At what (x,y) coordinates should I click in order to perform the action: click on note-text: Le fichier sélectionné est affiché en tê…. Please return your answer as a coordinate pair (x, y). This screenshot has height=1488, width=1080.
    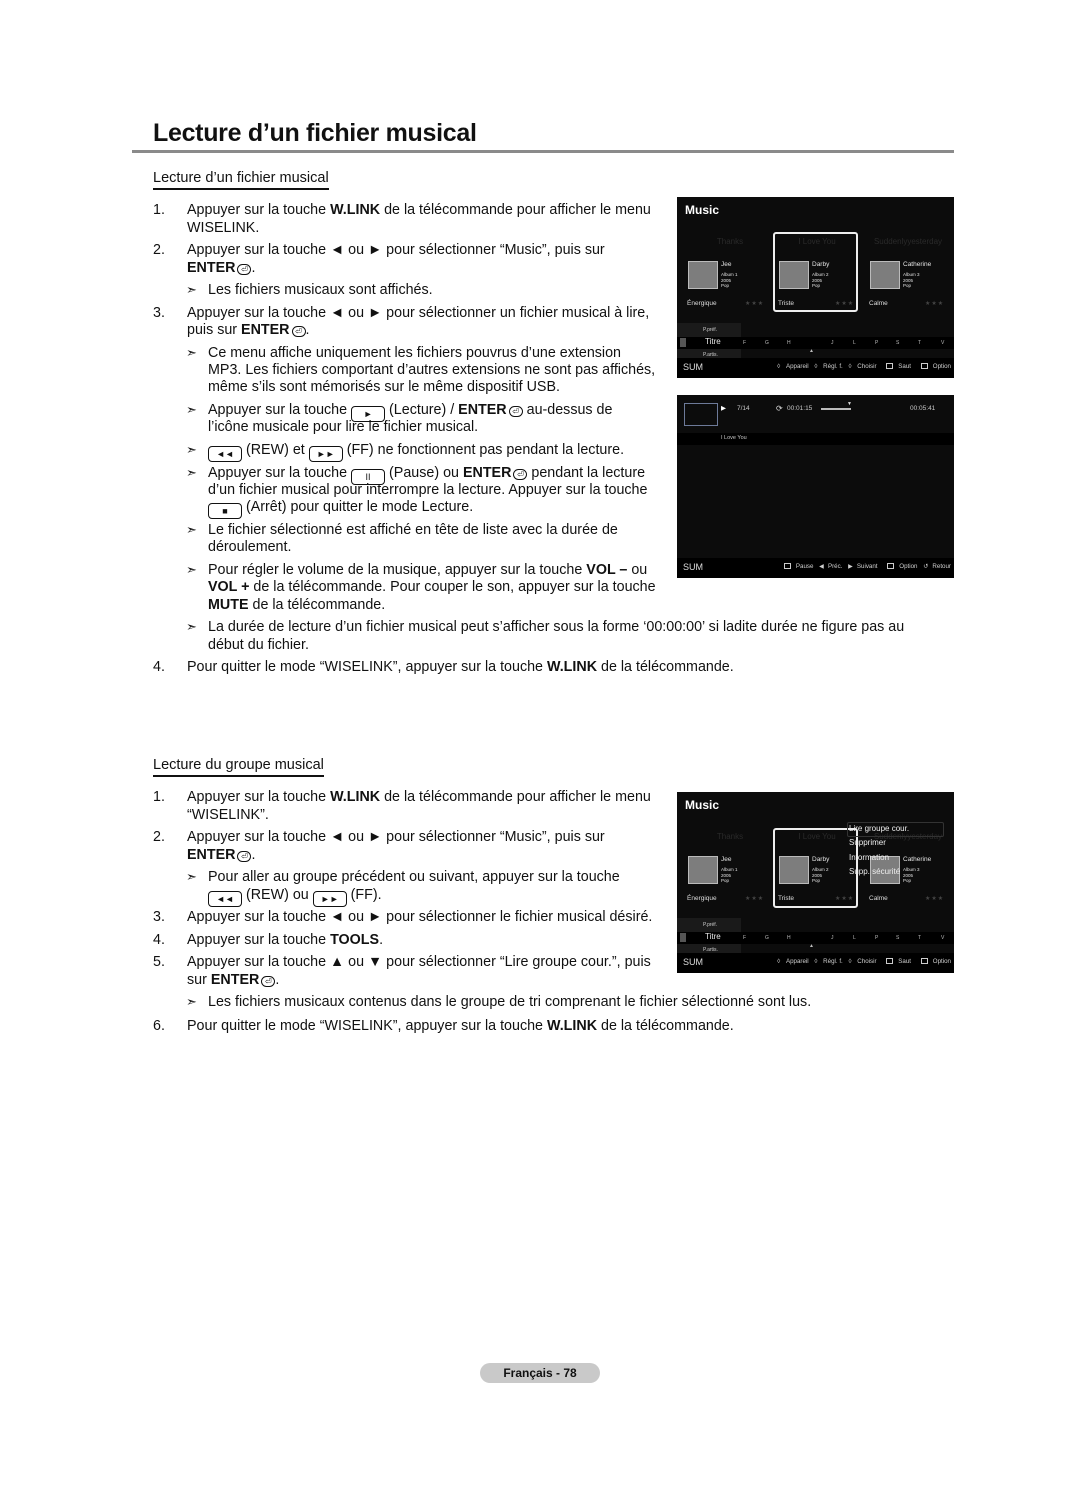
    Looking at the image, I should click on (413, 530).